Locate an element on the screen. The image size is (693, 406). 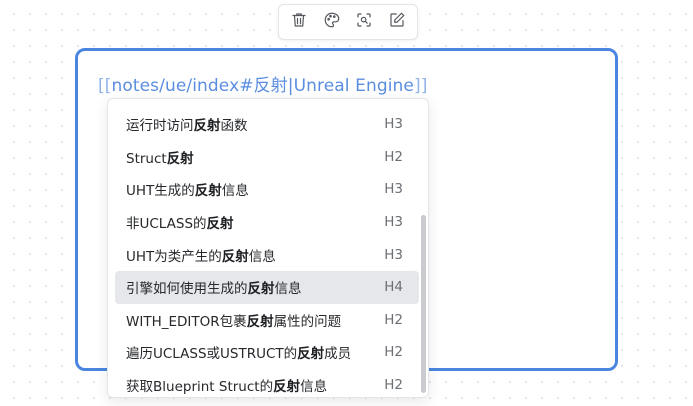
block-toolbar is located at coordinates (348, 22).